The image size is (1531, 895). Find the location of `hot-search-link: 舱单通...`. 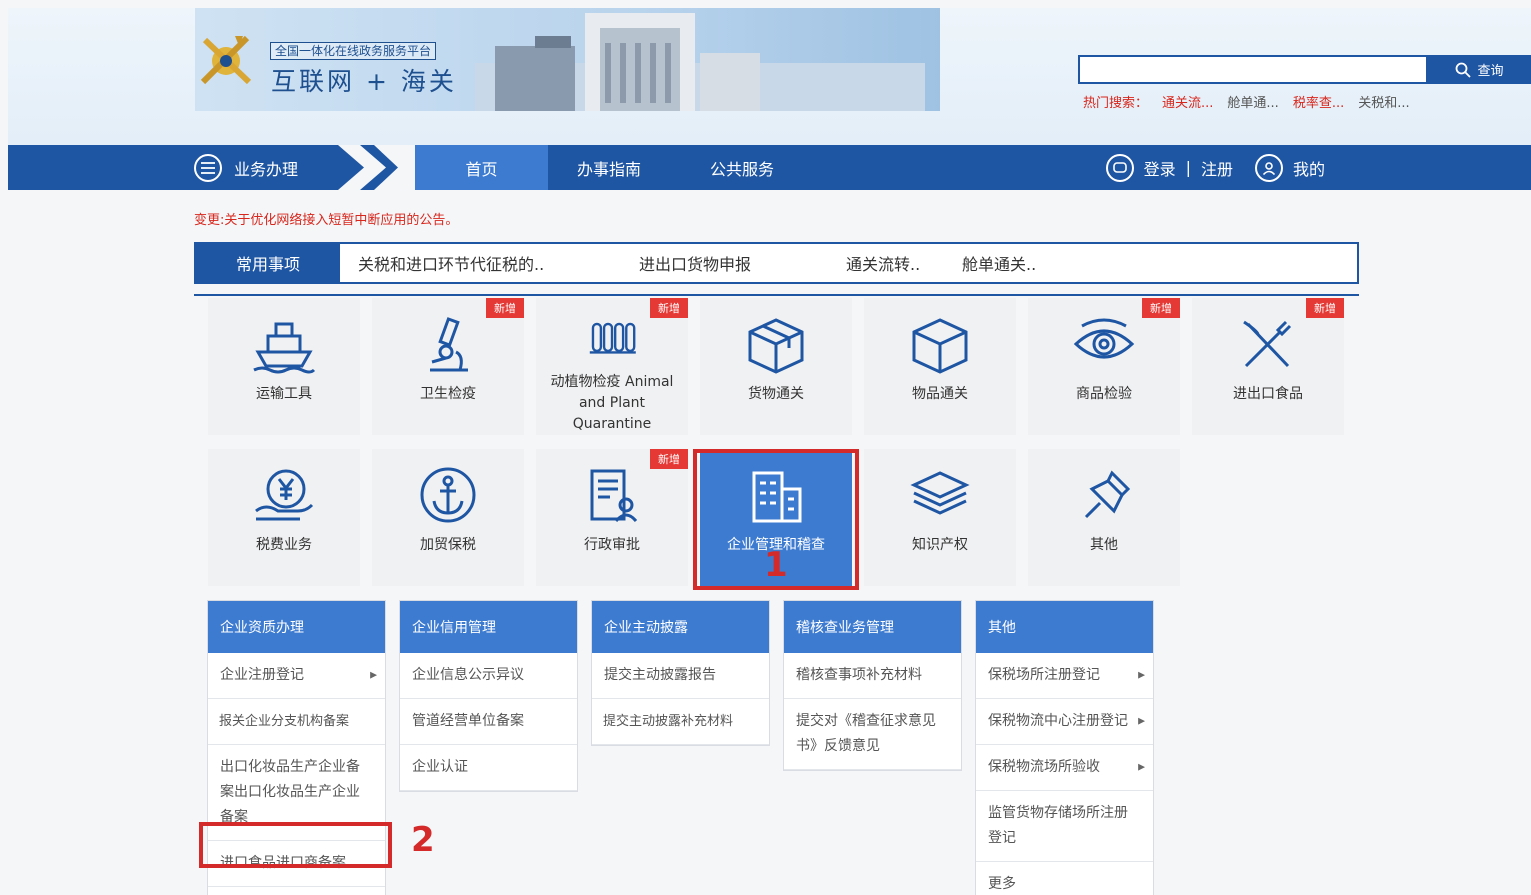

hot-search-link: 舱单通... is located at coordinates (1252, 101).